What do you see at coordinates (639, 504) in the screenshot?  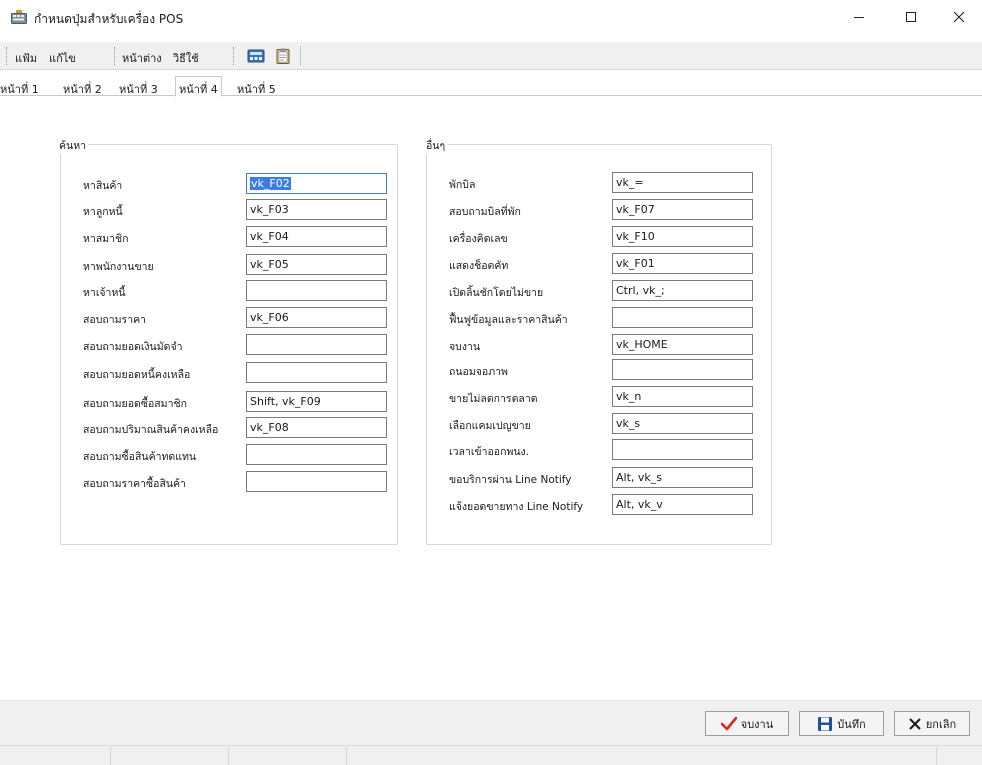 I see `shortcut-key-value: Alt, vk_v` at bounding box center [639, 504].